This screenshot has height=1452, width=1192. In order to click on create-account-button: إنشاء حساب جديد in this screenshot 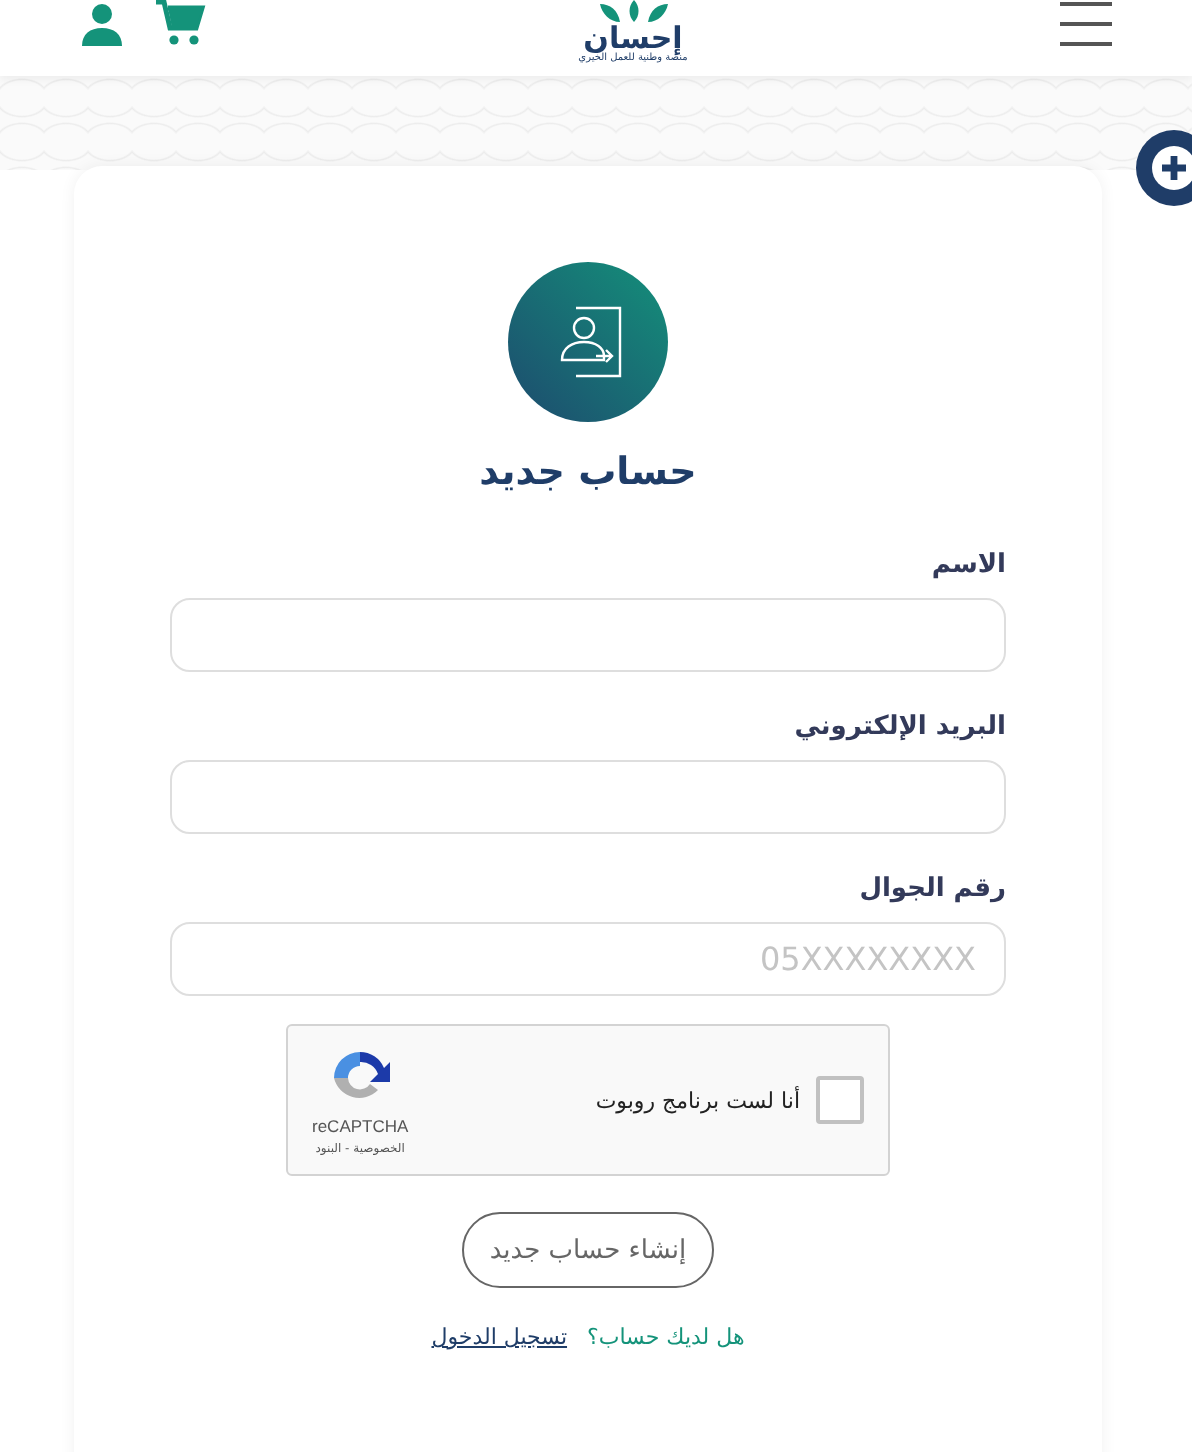, I will do `click(588, 1250)`.